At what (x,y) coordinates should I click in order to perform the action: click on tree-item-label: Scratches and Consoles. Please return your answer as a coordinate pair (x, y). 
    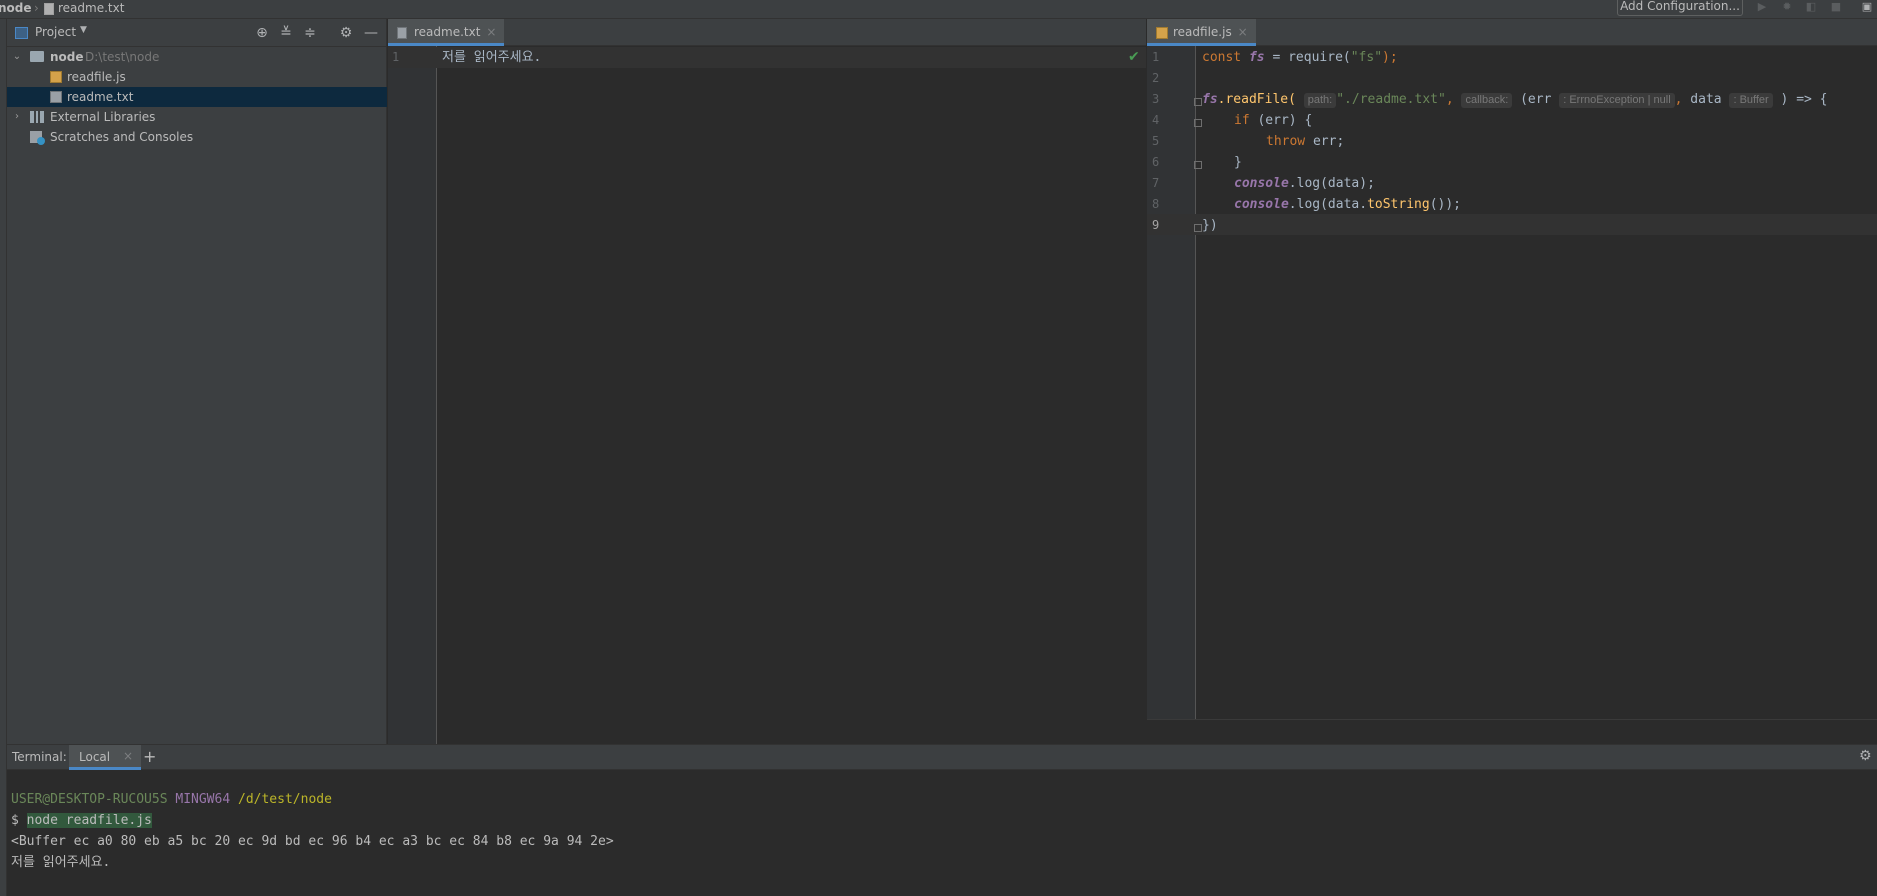
    Looking at the image, I should click on (122, 137).